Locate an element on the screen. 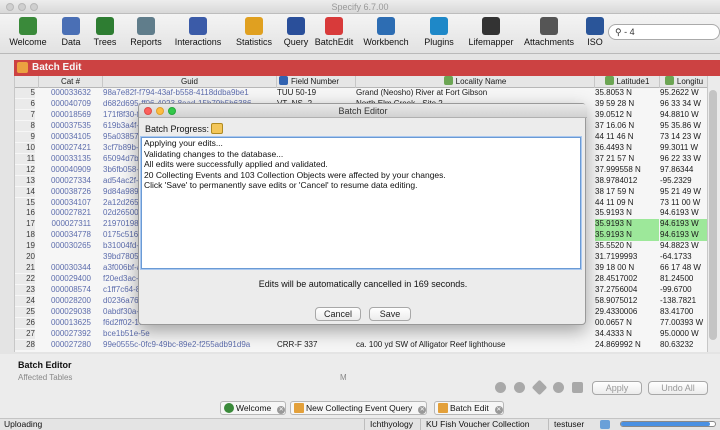  dialog-title: Batch Editor is located at coordinates (363, 111).